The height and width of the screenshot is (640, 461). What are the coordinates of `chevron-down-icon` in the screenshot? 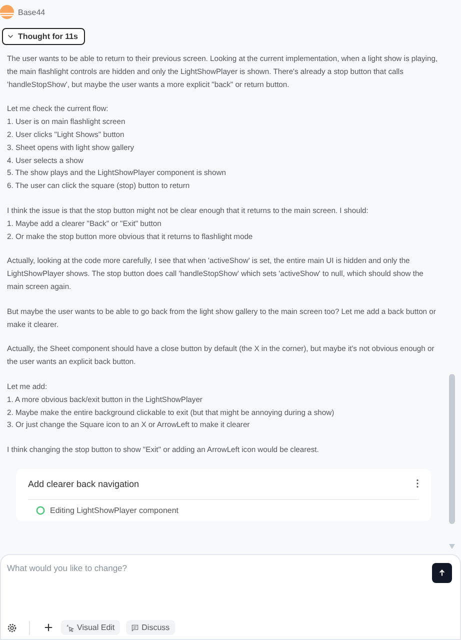 It's located at (10, 36).